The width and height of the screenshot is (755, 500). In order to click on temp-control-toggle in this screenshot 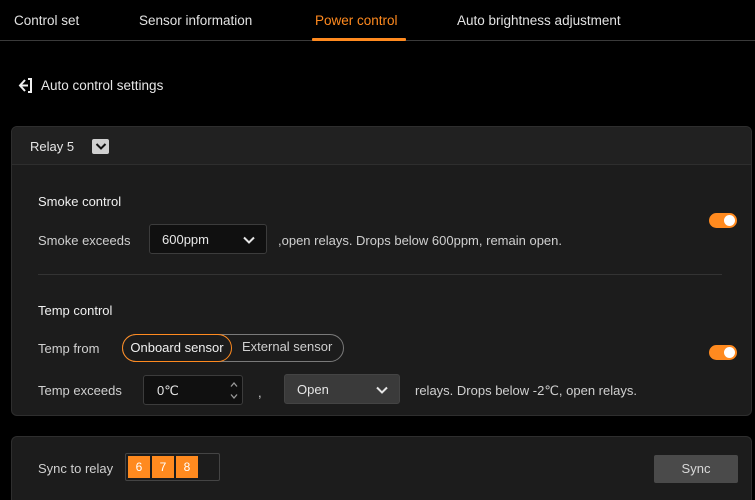, I will do `click(723, 352)`.